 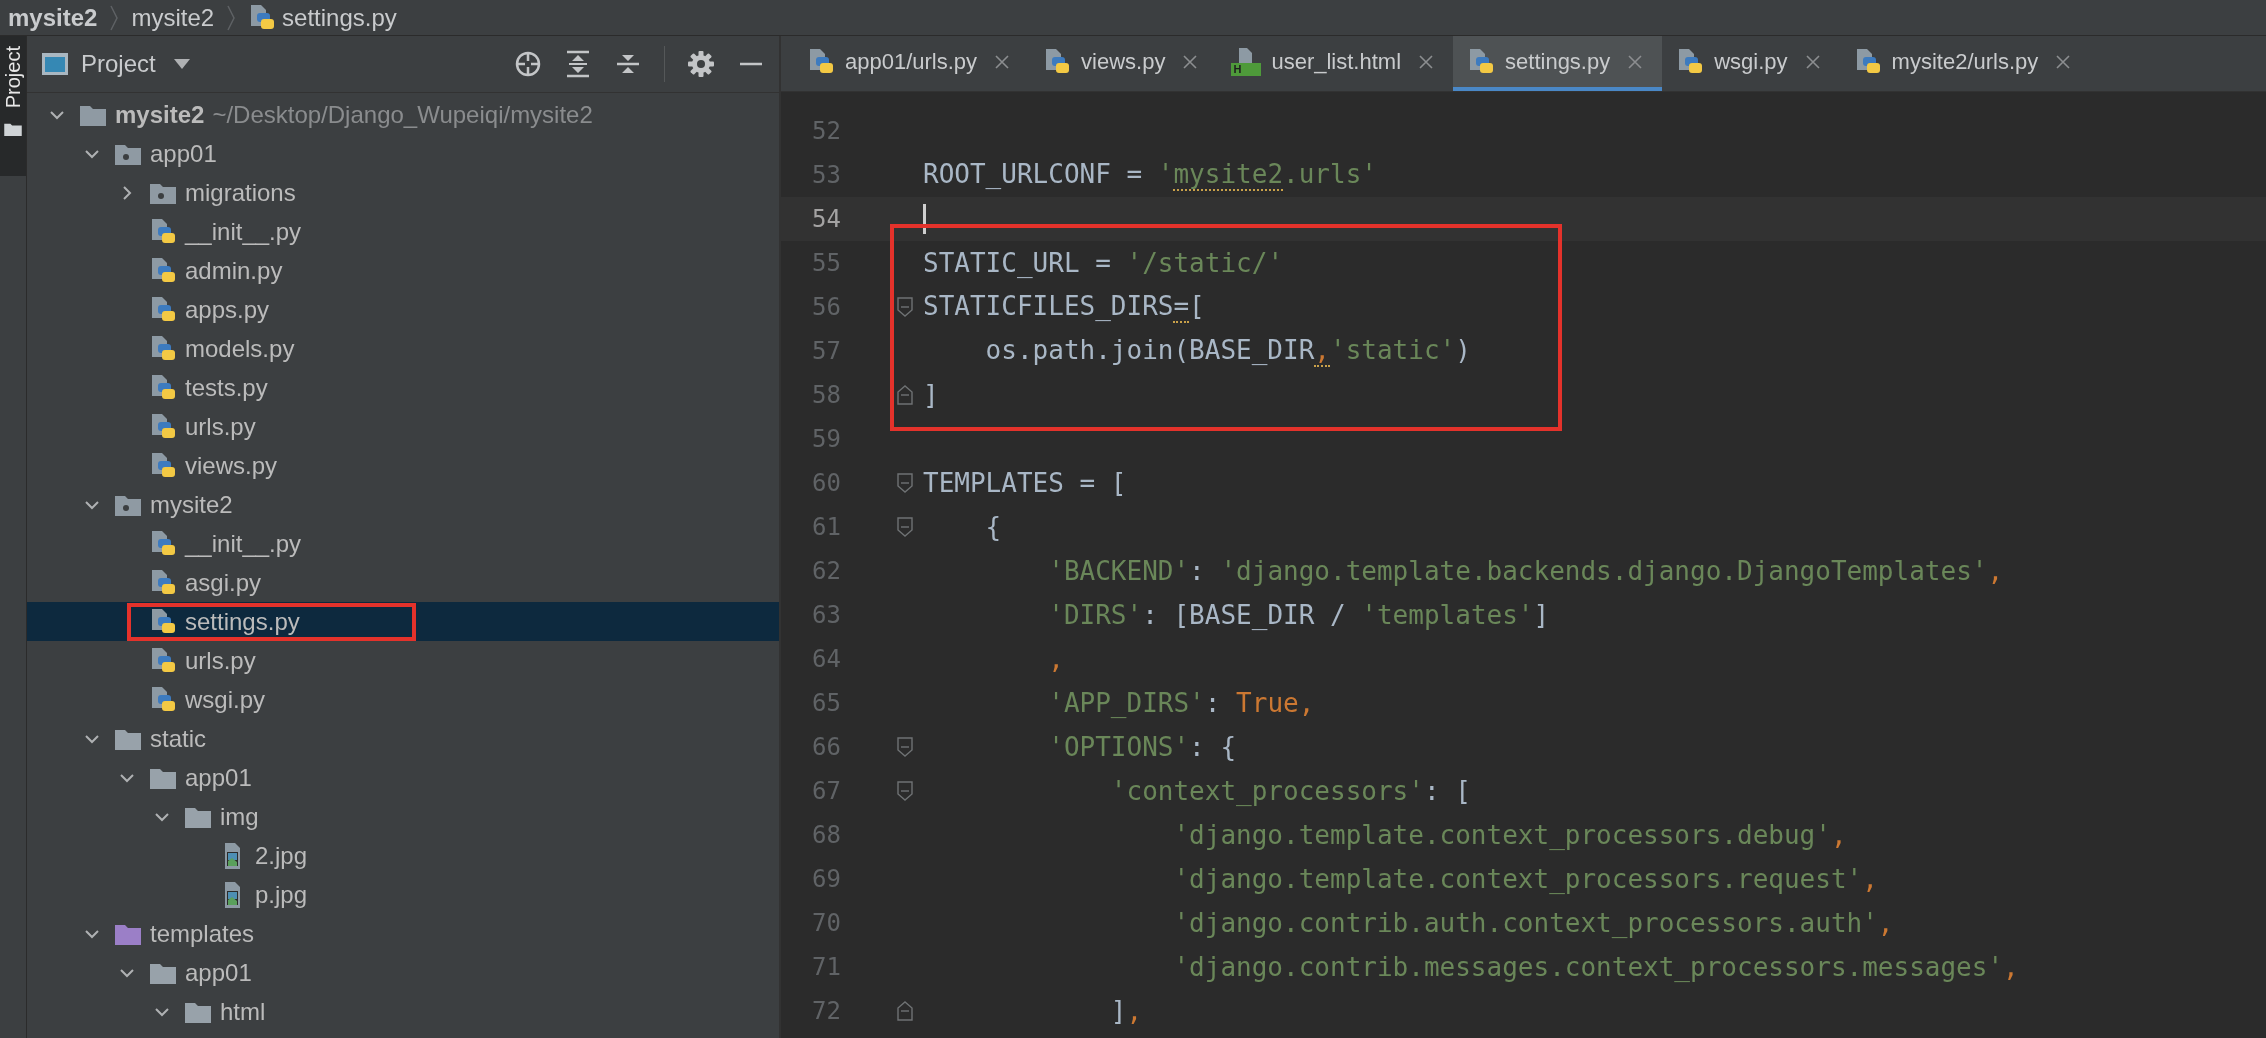 What do you see at coordinates (403, 582) in the screenshot?
I see `tree-item: asgi.py` at bounding box center [403, 582].